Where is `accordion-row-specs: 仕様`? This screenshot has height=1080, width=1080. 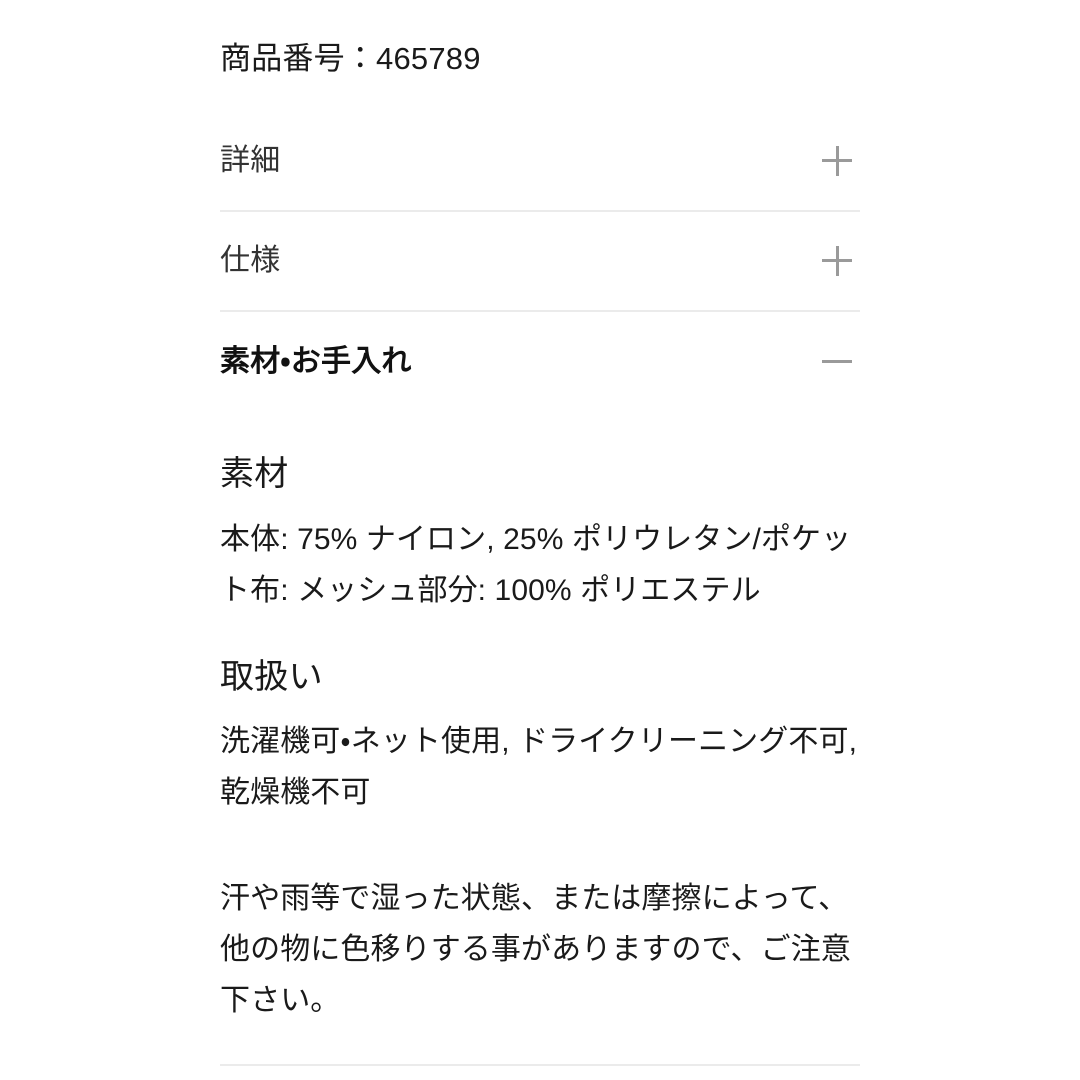 accordion-row-specs: 仕様 is located at coordinates (540, 262).